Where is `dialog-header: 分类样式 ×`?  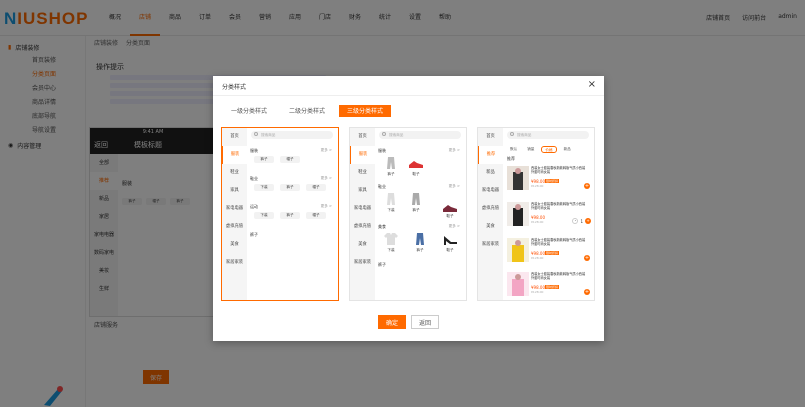
dialog-header: 分类样式 × is located at coordinates (408, 86).